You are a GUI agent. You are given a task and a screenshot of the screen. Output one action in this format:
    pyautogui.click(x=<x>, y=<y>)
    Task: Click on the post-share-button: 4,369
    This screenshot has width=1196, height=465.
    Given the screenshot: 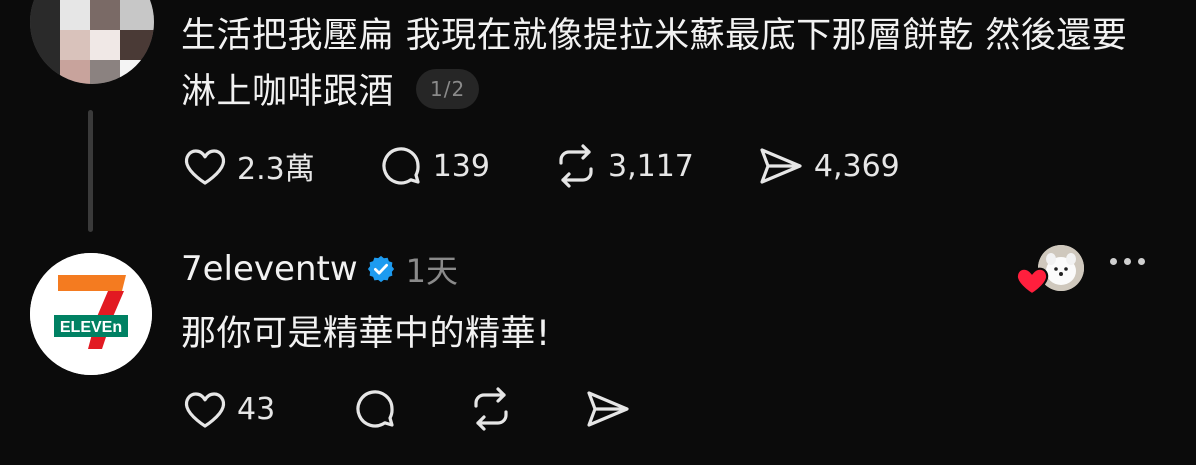 What is the action you would take?
    pyautogui.click(x=828, y=166)
    